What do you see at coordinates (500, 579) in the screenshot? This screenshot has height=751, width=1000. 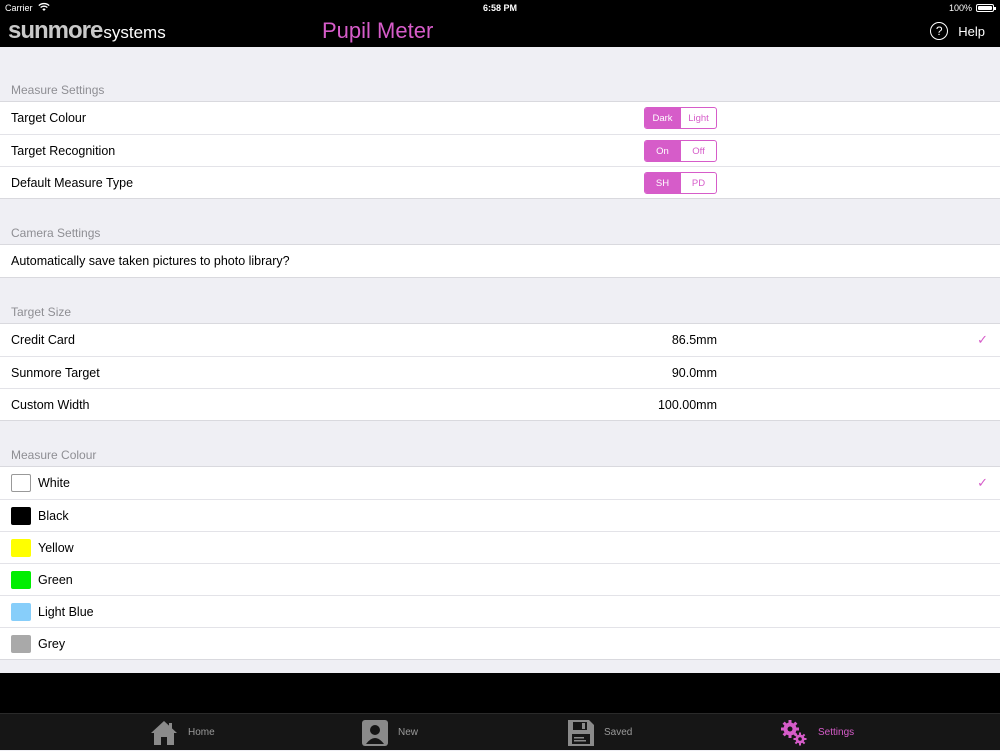 I see `row-colour-green: Green` at bounding box center [500, 579].